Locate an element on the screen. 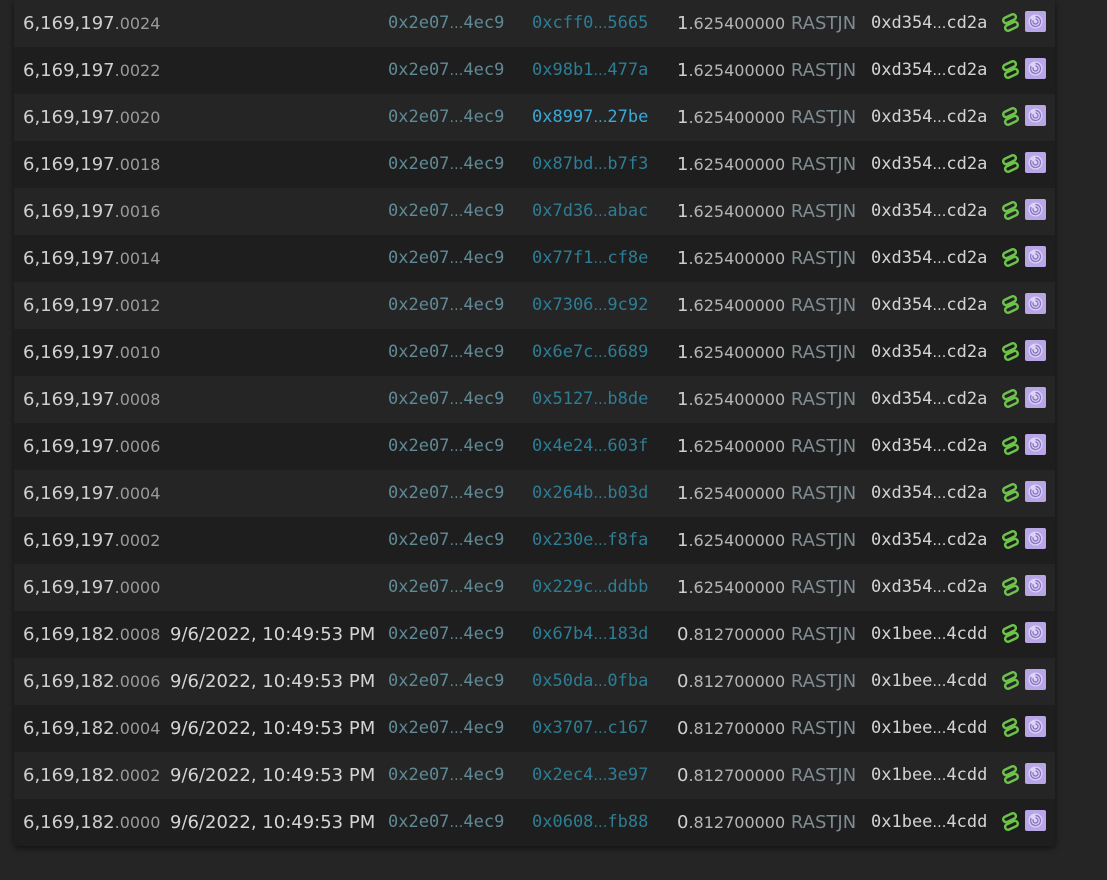 Image resolution: width=1107 pixels, height=880 pixels. to-address-link: 0x230e…f8fa is located at coordinates (590, 541).